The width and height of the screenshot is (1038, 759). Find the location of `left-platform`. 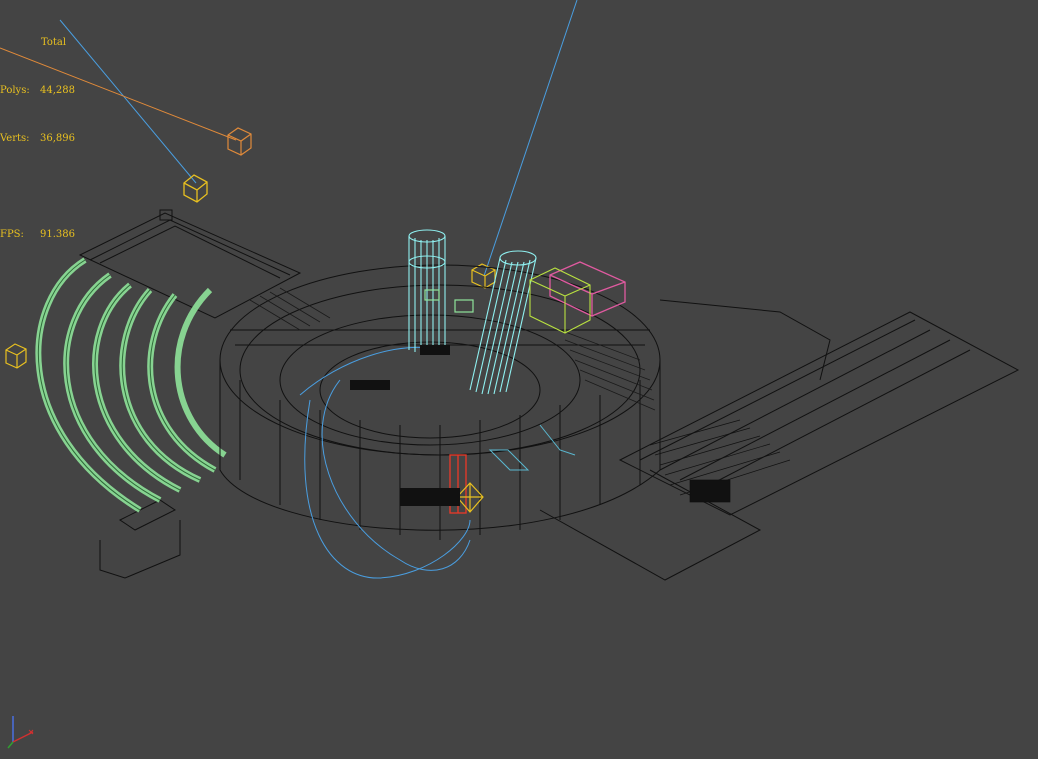

left-platform is located at coordinates (190, 394).